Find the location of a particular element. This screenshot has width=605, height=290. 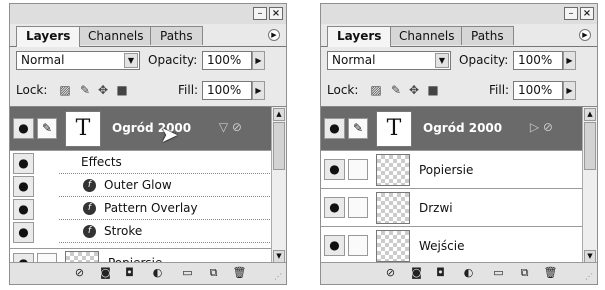

effects-toggle-icon: ▷ ⊘ is located at coordinates (541, 127).